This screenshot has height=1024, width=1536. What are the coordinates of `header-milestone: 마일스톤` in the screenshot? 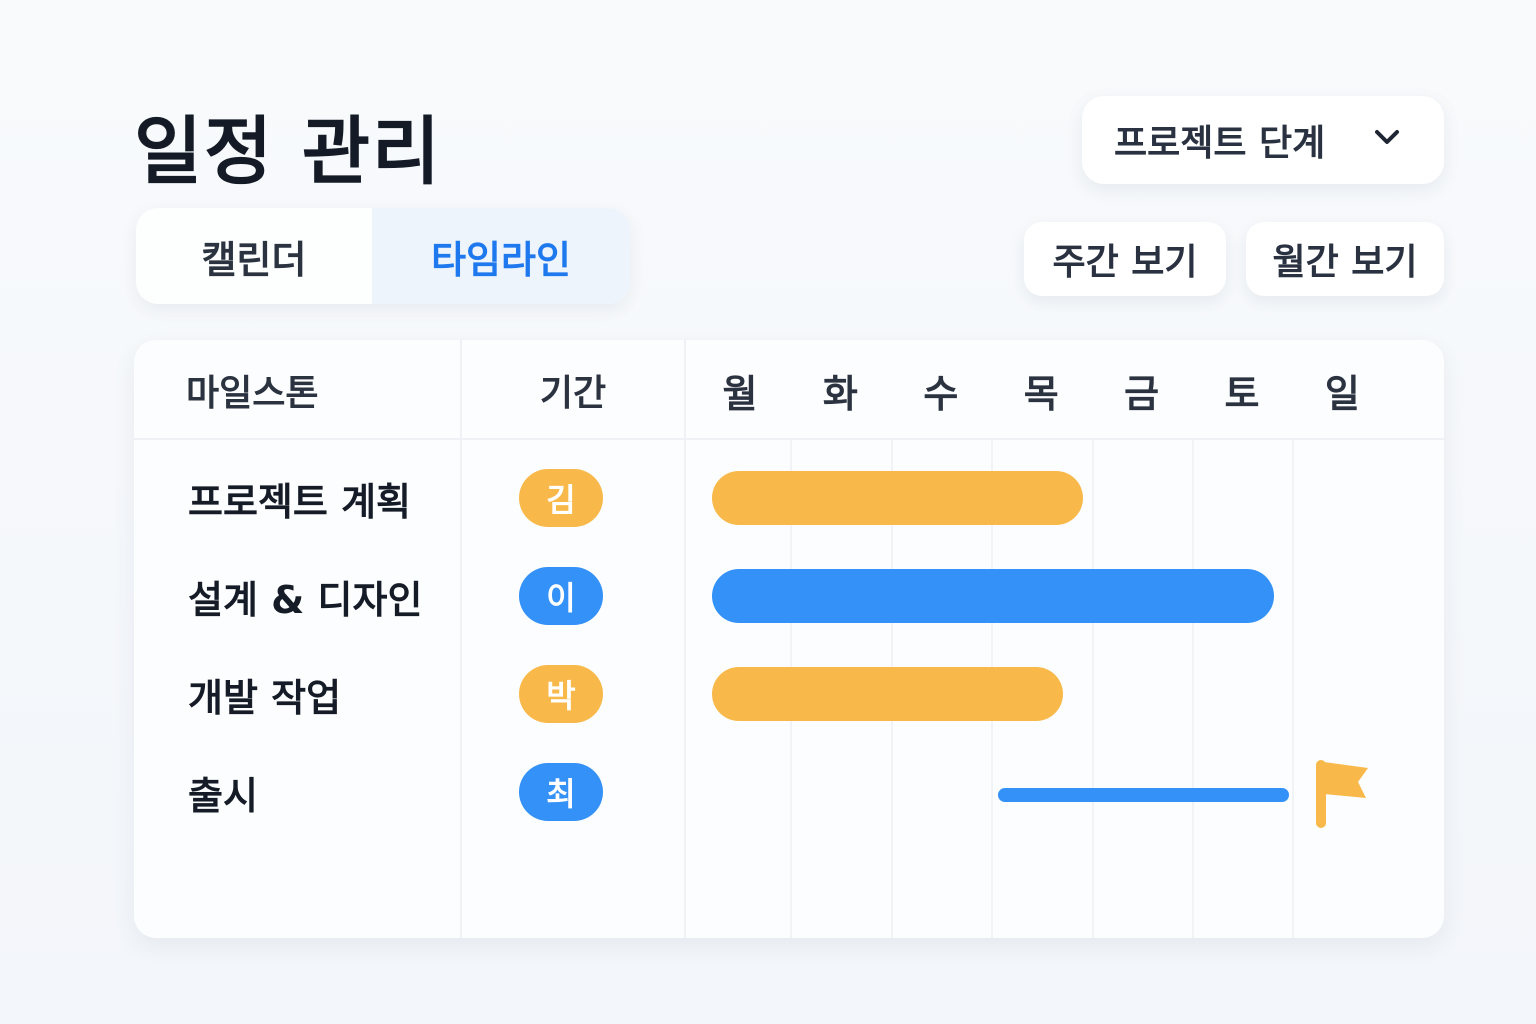 It's located at (252, 393).